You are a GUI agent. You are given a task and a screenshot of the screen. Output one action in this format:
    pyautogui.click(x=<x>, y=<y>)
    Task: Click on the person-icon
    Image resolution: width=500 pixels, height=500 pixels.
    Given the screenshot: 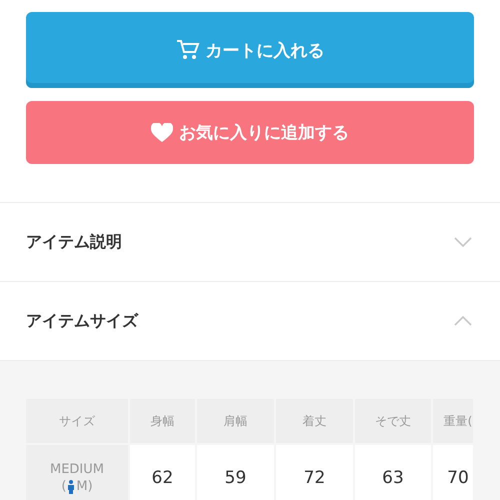 What is the action you would take?
    pyautogui.click(x=71, y=487)
    